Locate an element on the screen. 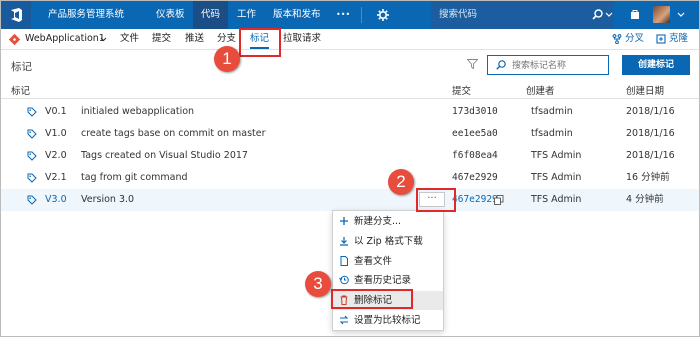 This screenshot has height=337, width=700. file-icon is located at coordinates (344, 261).